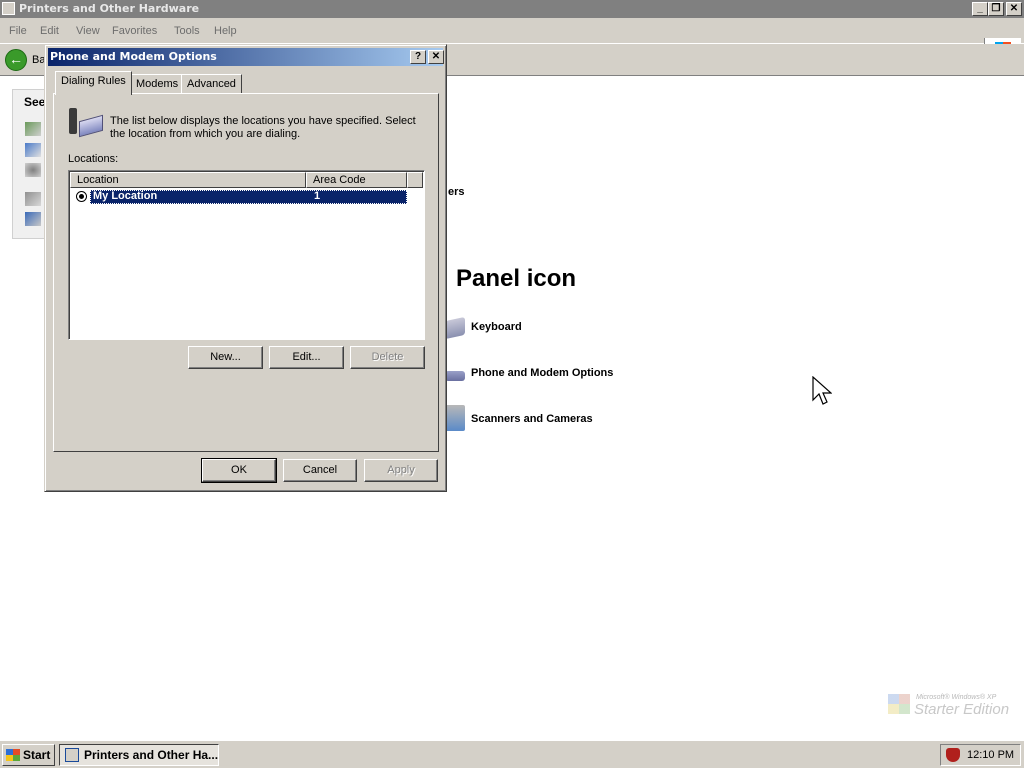 The image size is (1024, 768). Describe the element at coordinates (990, 755) in the screenshot. I see `clock: 12:10 PM` at that location.